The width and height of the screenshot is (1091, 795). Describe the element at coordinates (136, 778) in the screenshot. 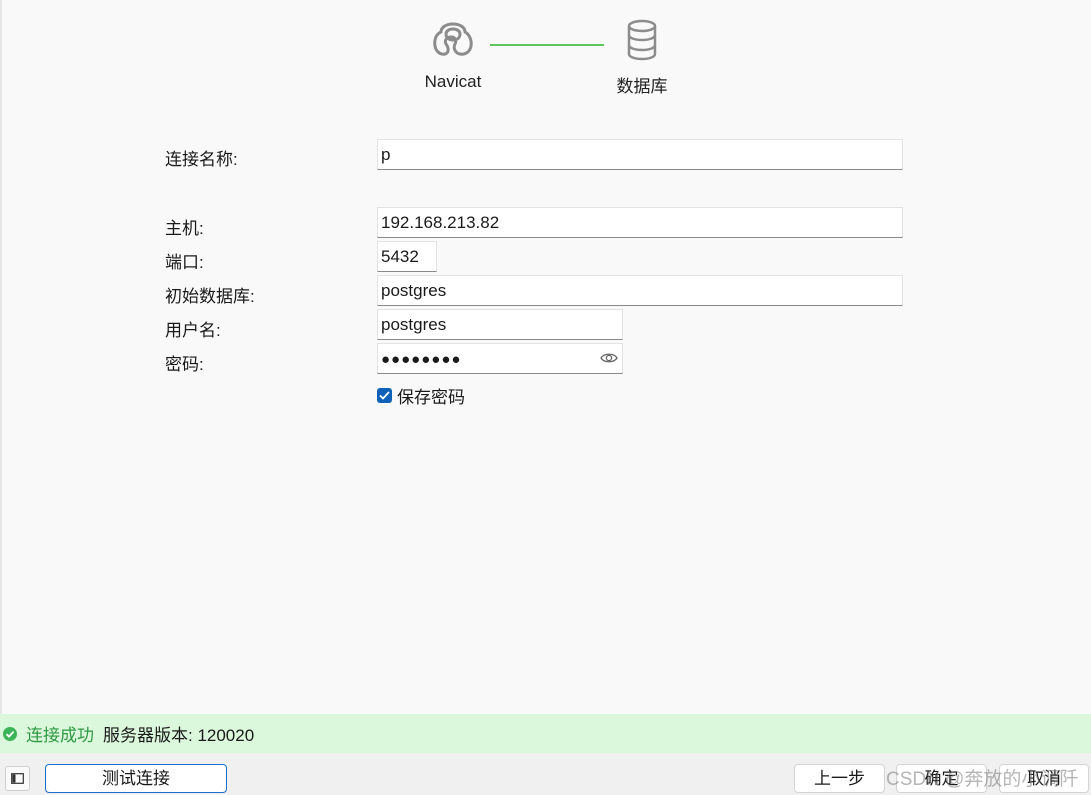

I see `test-connection-button: 测试连接` at that location.